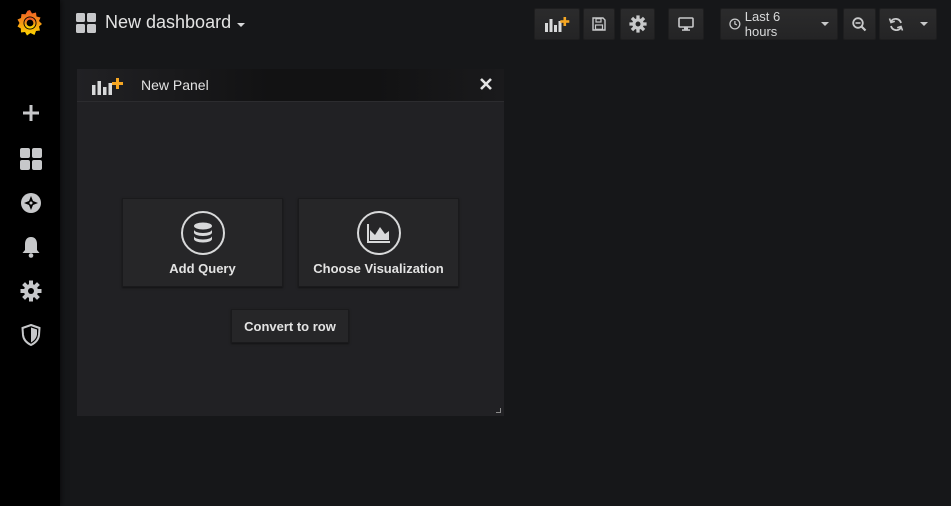 The image size is (951, 506). I want to click on configuration-gear-icon, so click(31, 291).